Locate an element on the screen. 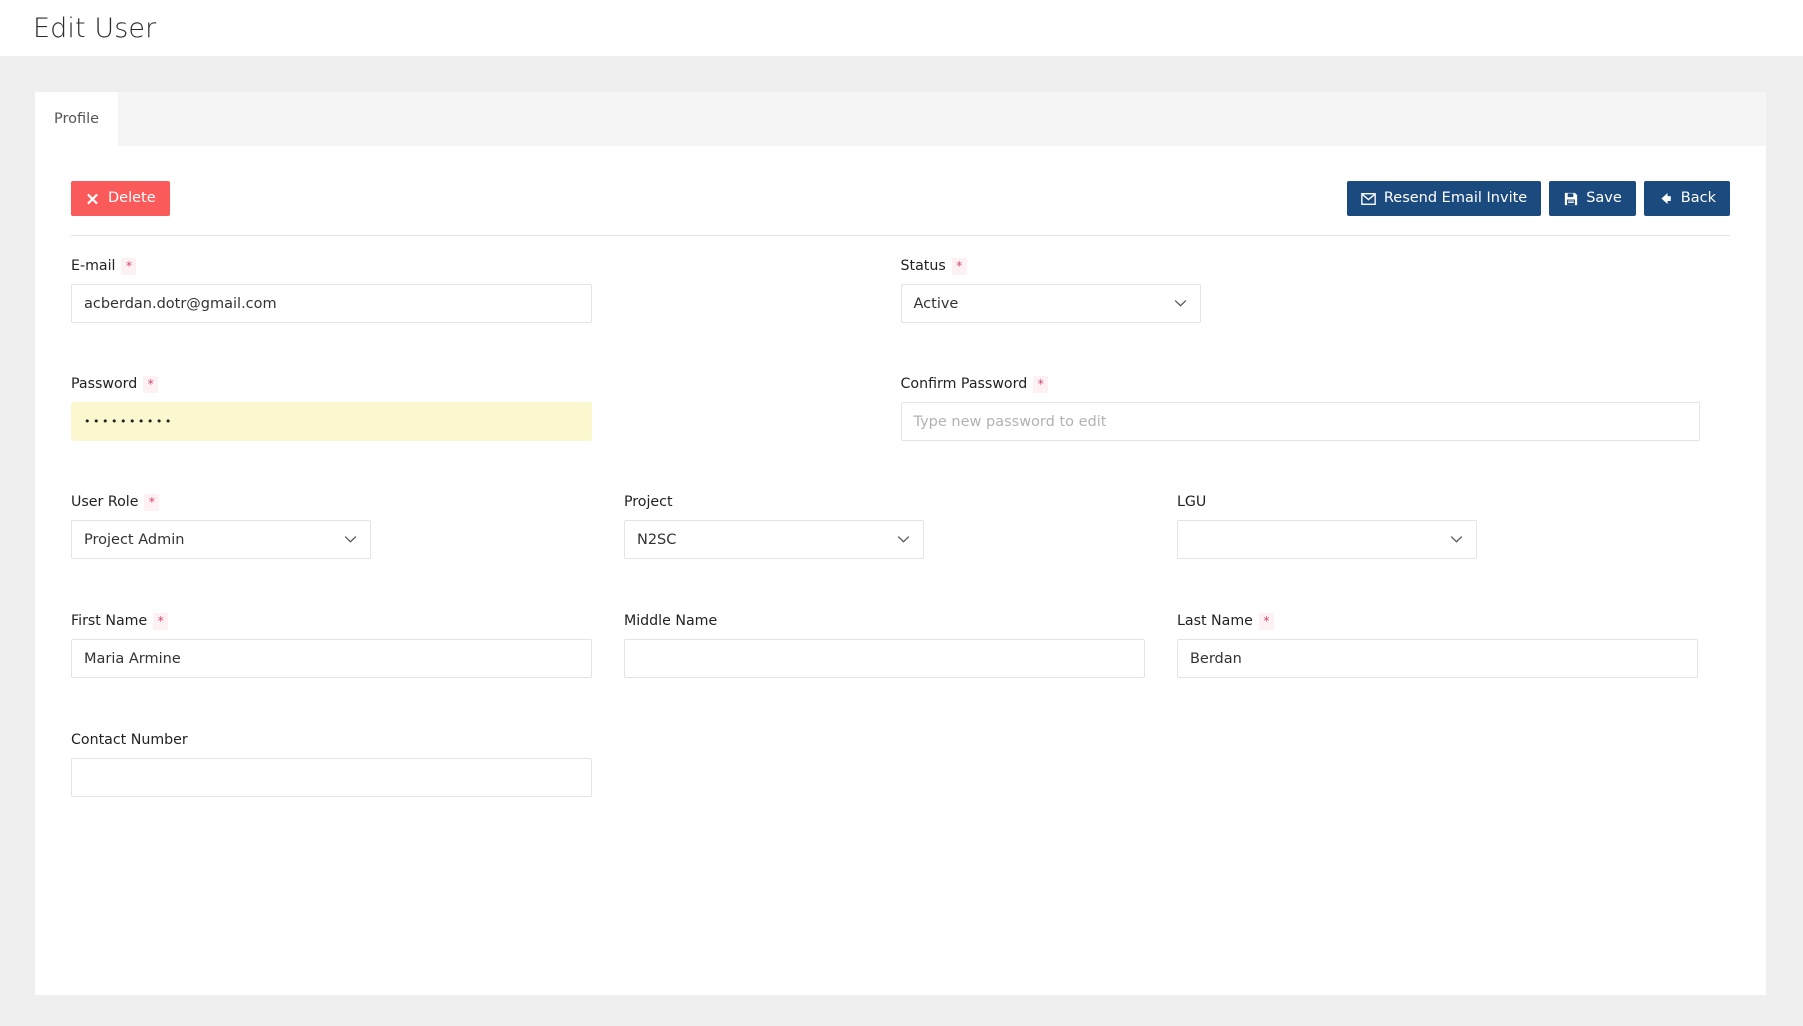 The width and height of the screenshot is (1803, 1026). back-button-label: Back is located at coordinates (1698, 198).